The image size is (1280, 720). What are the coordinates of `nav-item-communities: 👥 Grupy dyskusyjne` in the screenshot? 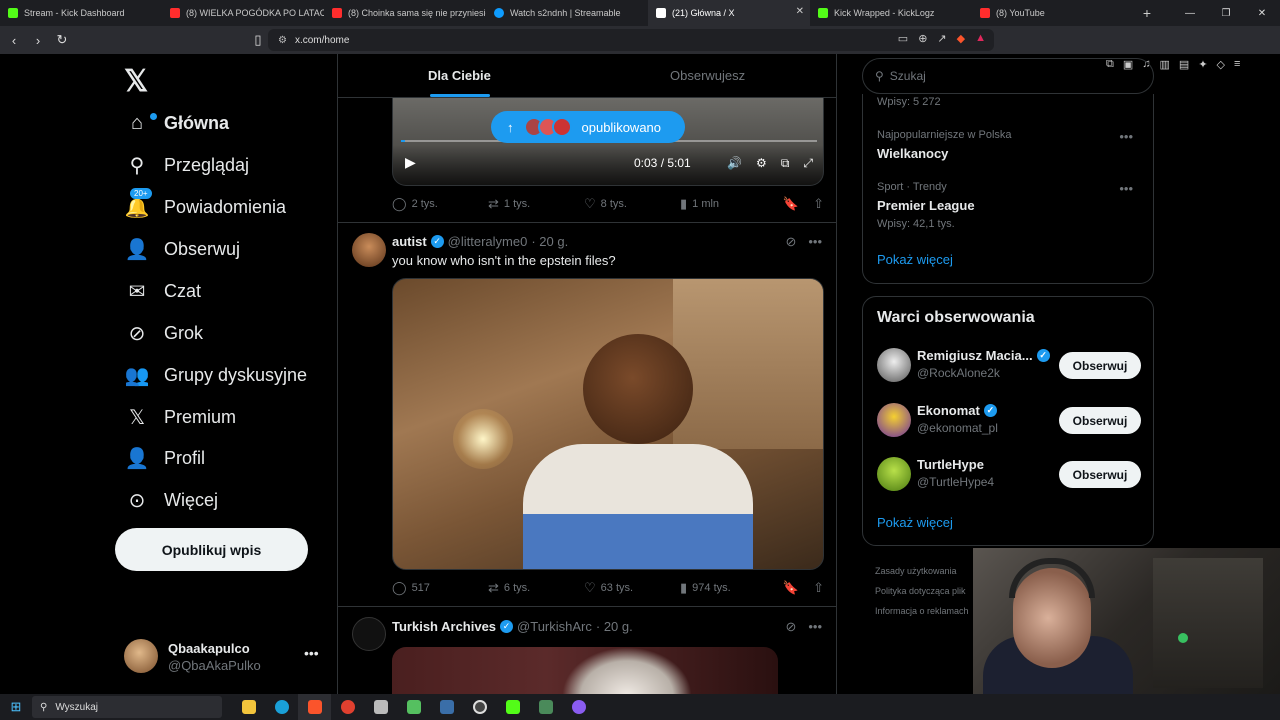 It's located at (216, 375).